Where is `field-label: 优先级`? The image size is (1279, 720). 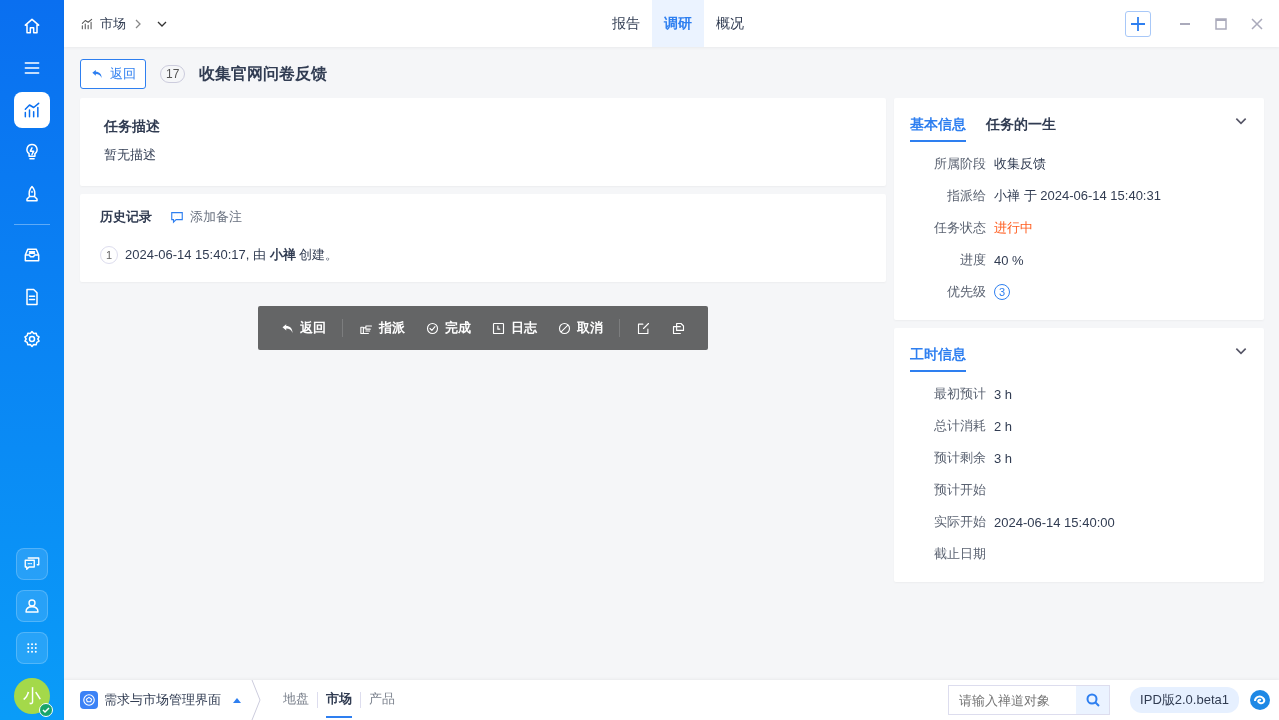
field-label: 优先级 is located at coordinates (966, 292).